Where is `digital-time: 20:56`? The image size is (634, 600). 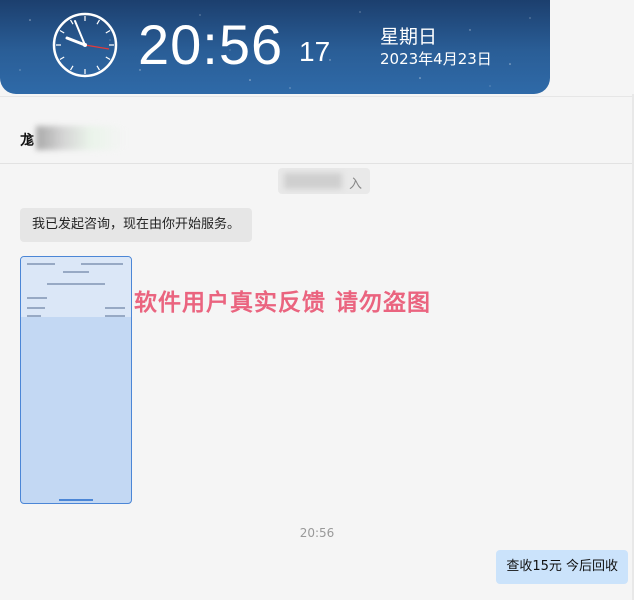 digital-time: 20:56 is located at coordinates (211, 44).